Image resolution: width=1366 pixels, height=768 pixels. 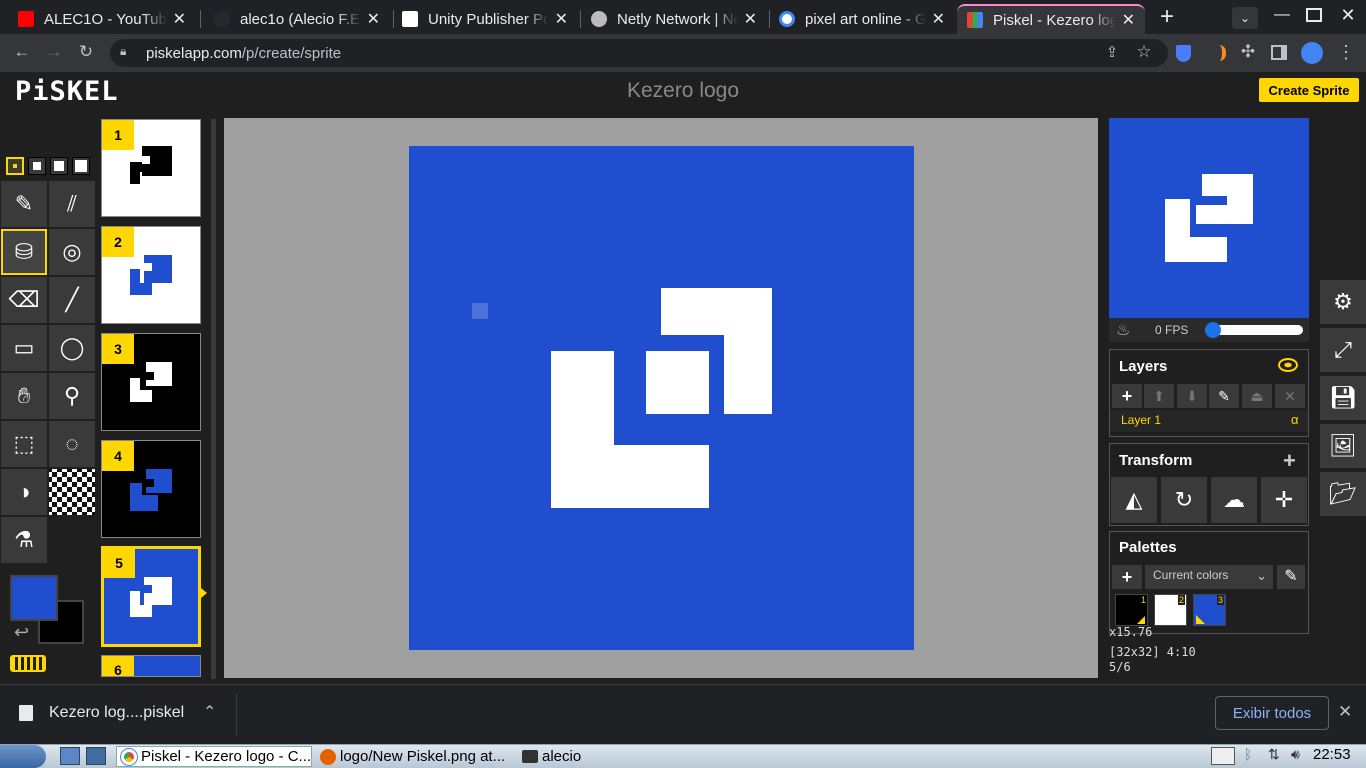 What do you see at coordinates (1112, 52) in the screenshot?
I see `share-icon: ⇪` at bounding box center [1112, 52].